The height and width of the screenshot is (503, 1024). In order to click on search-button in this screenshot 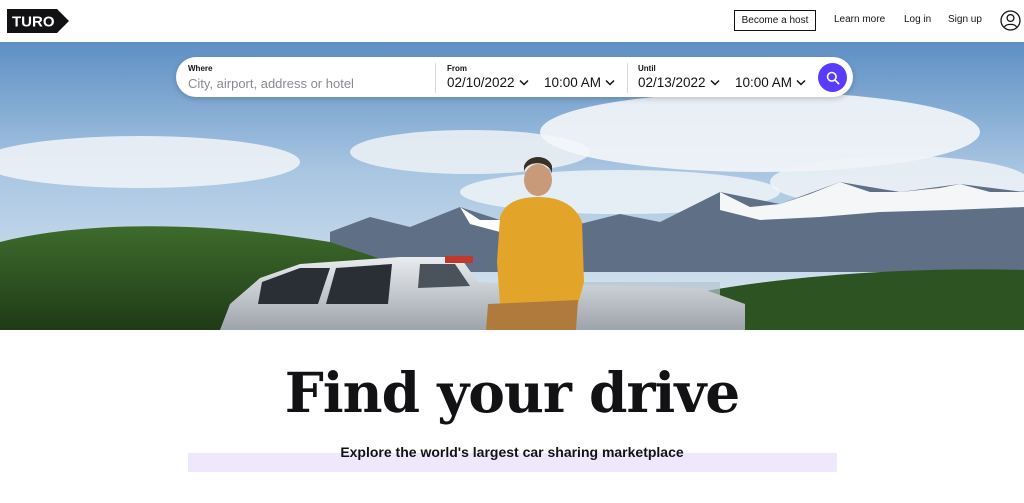, I will do `click(832, 77)`.